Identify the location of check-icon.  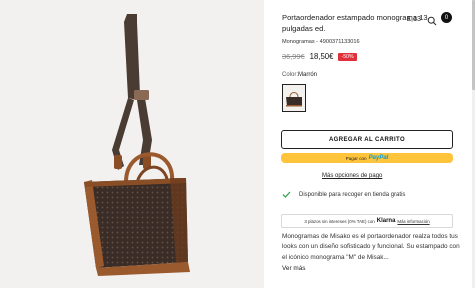
(286, 194).